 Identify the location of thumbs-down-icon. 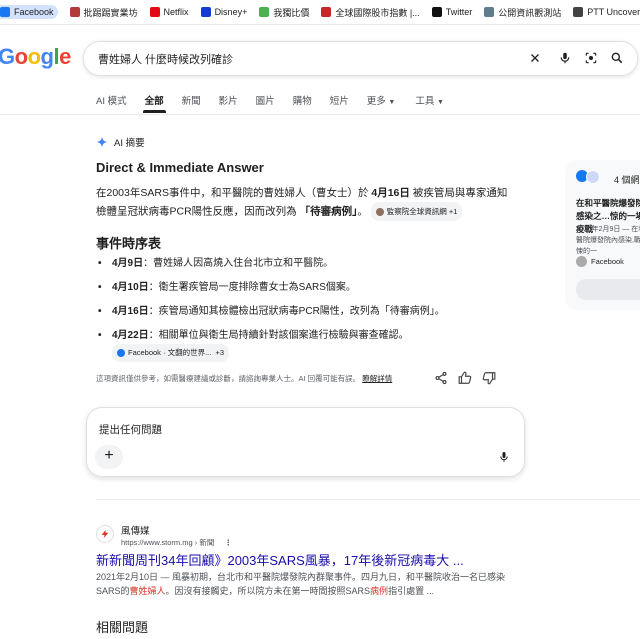
(489, 378).